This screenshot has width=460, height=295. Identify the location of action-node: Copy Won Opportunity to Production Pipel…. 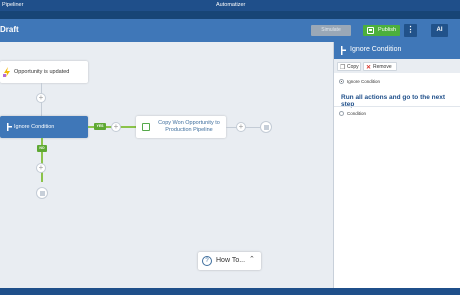
(181, 127).